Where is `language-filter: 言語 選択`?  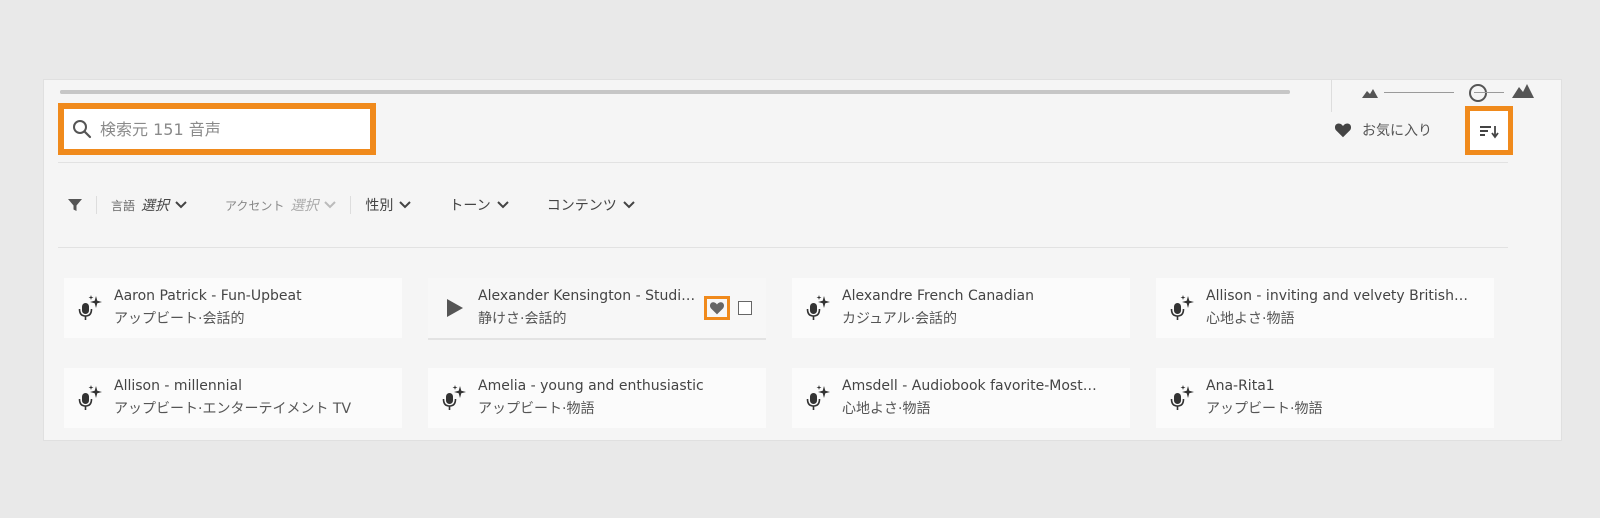 language-filter: 言語 選択 is located at coordinates (149, 205).